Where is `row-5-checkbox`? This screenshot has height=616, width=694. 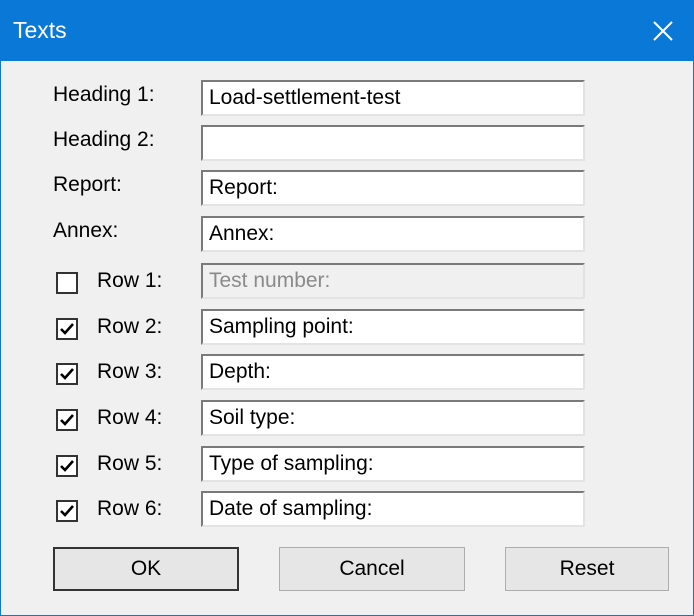
row-5-checkbox is located at coordinates (67, 466).